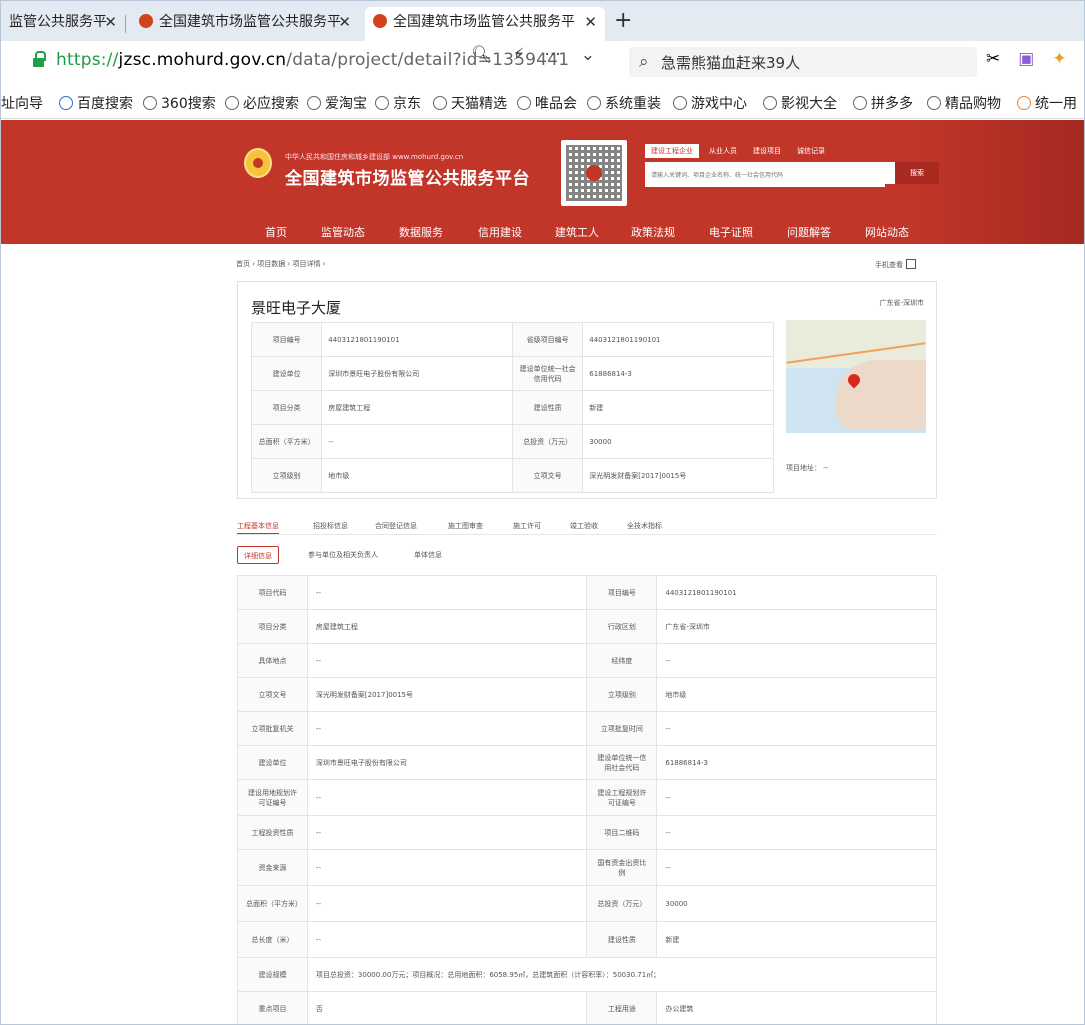 This screenshot has width=1085, height=1025. Describe the element at coordinates (856, 376) in the screenshot. I see `location-map` at that location.